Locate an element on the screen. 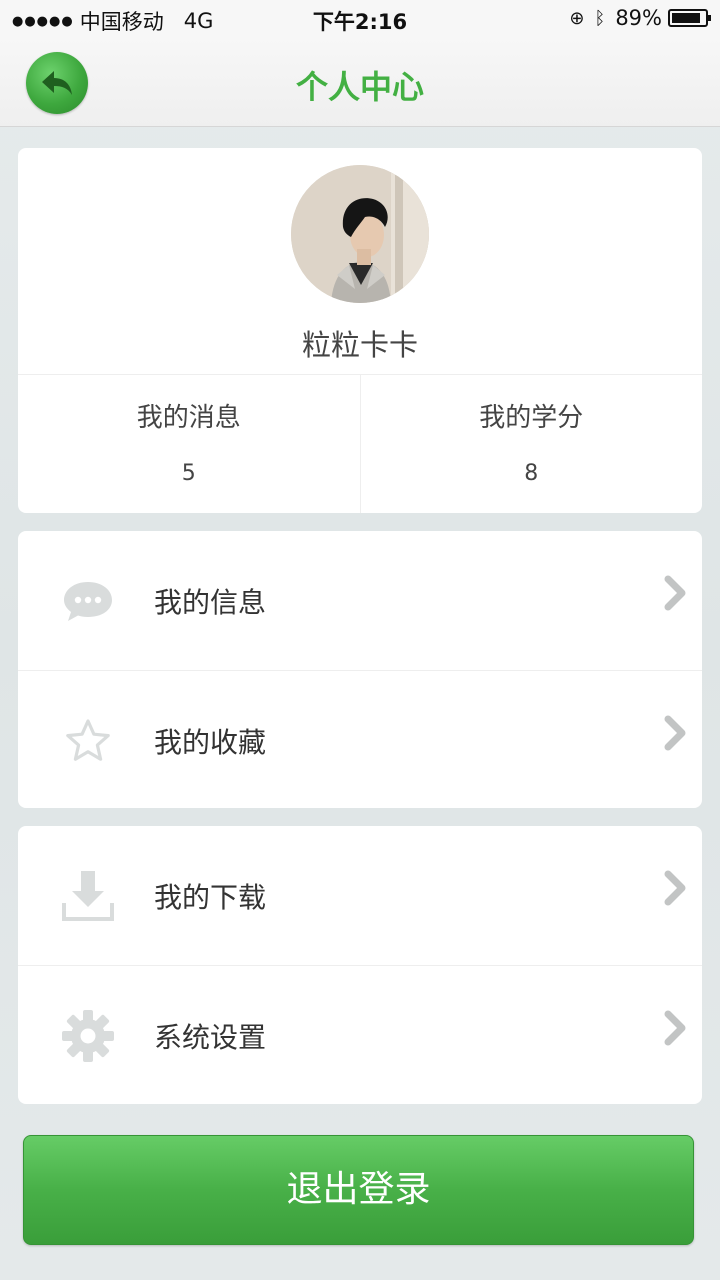 Image resolution: width=720 pixels, height=1280 pixels. nav-bar: 个人中心 is located at coordinates (360, 82).